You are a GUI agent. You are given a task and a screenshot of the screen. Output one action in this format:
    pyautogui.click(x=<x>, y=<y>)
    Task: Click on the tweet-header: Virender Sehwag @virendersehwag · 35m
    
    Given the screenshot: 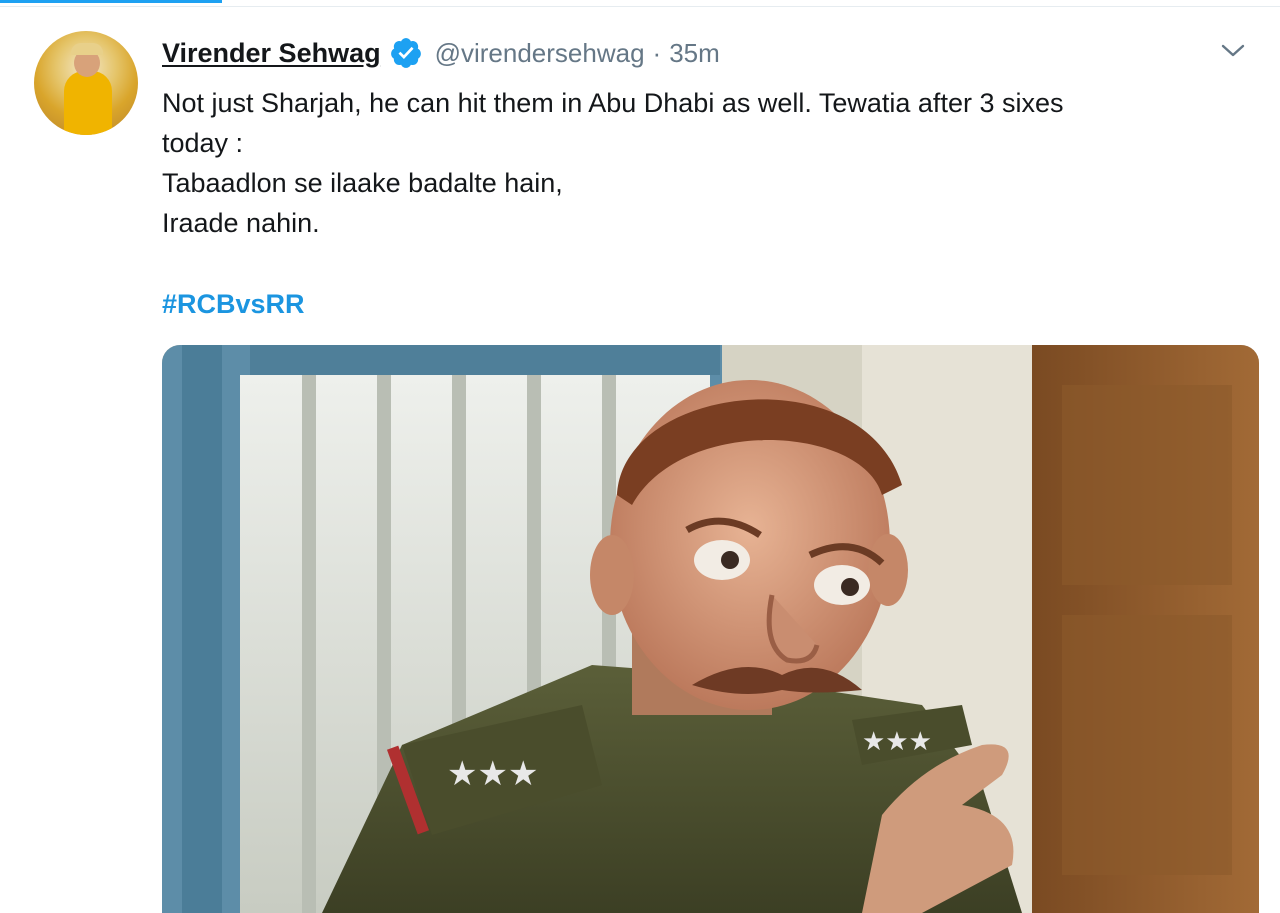 What is the action you would take?
    pyautogui.click(x=441, y=53)
    